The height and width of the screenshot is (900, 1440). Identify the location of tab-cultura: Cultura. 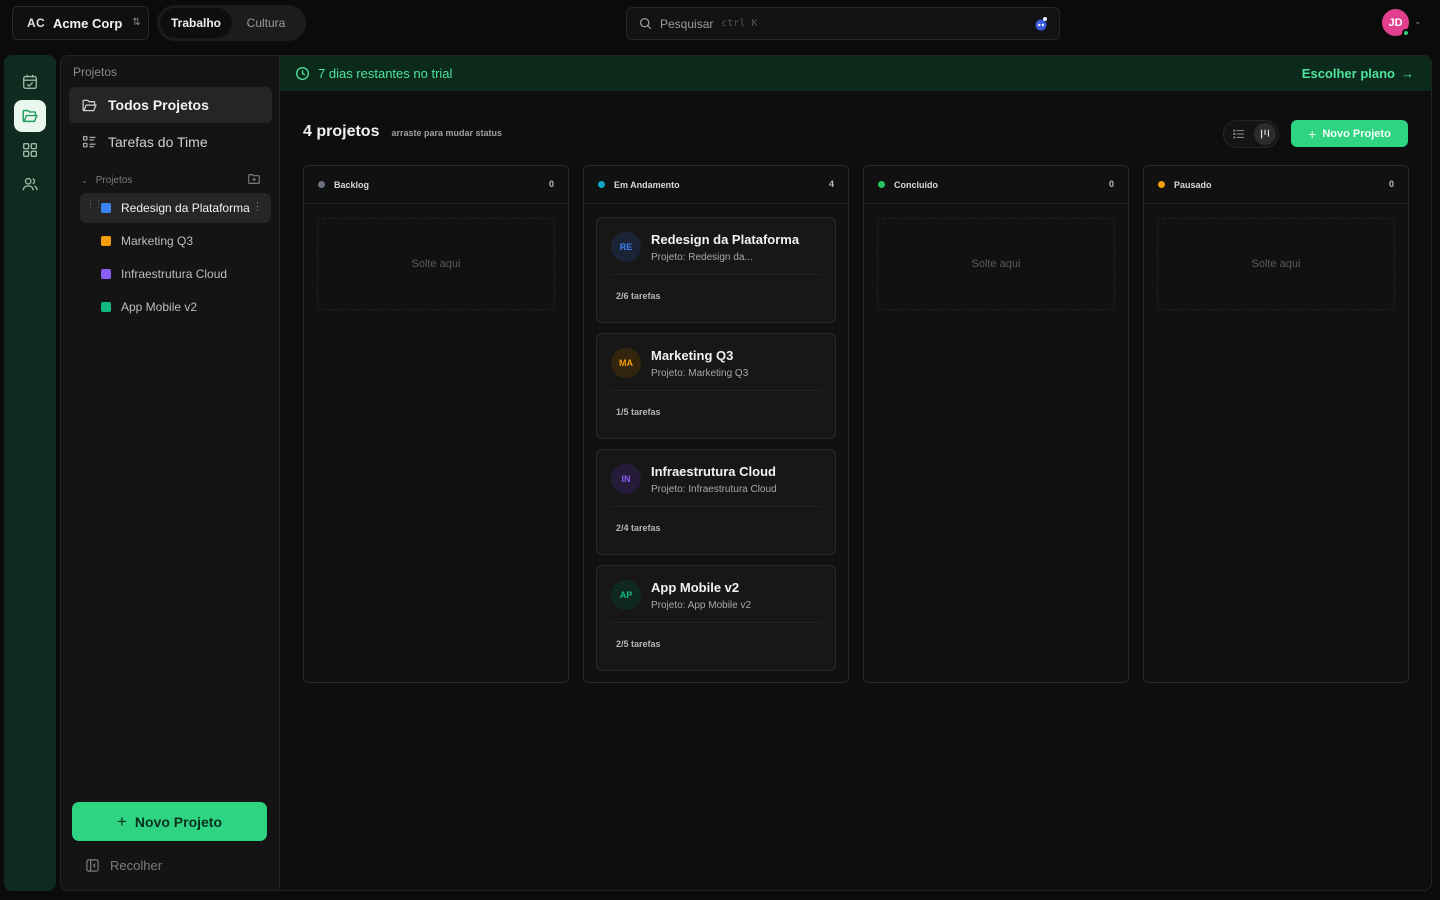
(266, 23).